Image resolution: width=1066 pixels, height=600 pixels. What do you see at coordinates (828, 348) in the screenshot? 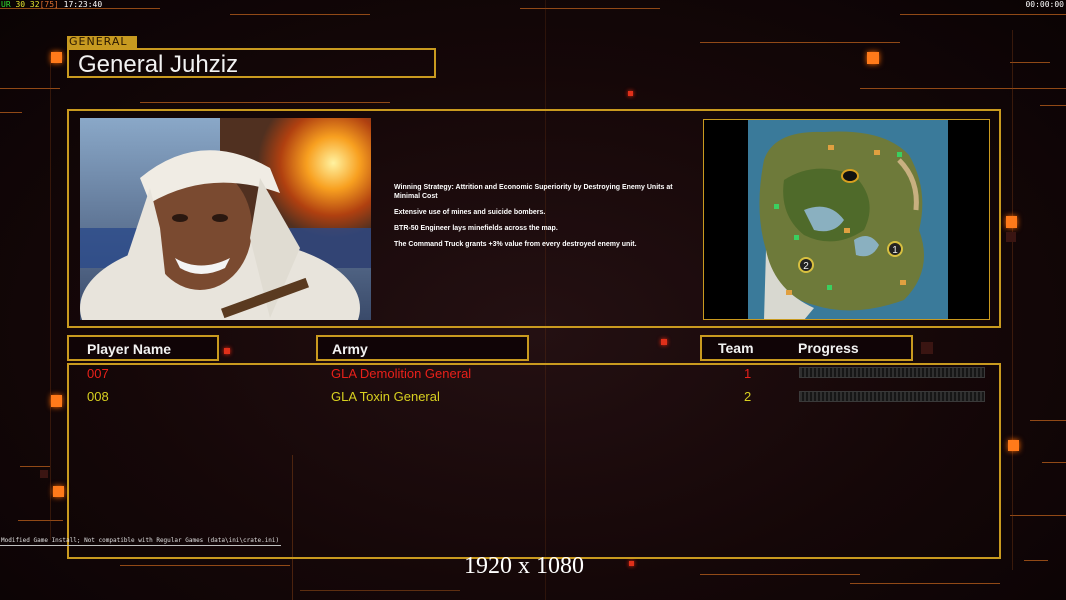
I see `column-label-progress: Progress` at bounding box center [828, 348].